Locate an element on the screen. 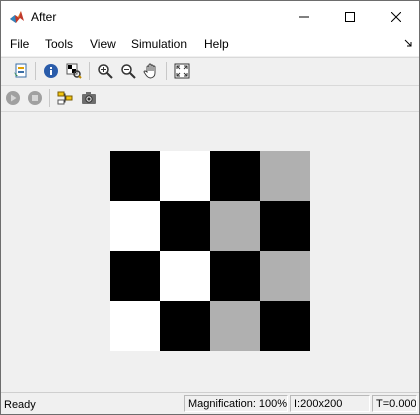 Image resolution: width=420 pixels, height=415 pixels. pixel-region-icon is located at coordinates (74, 71).